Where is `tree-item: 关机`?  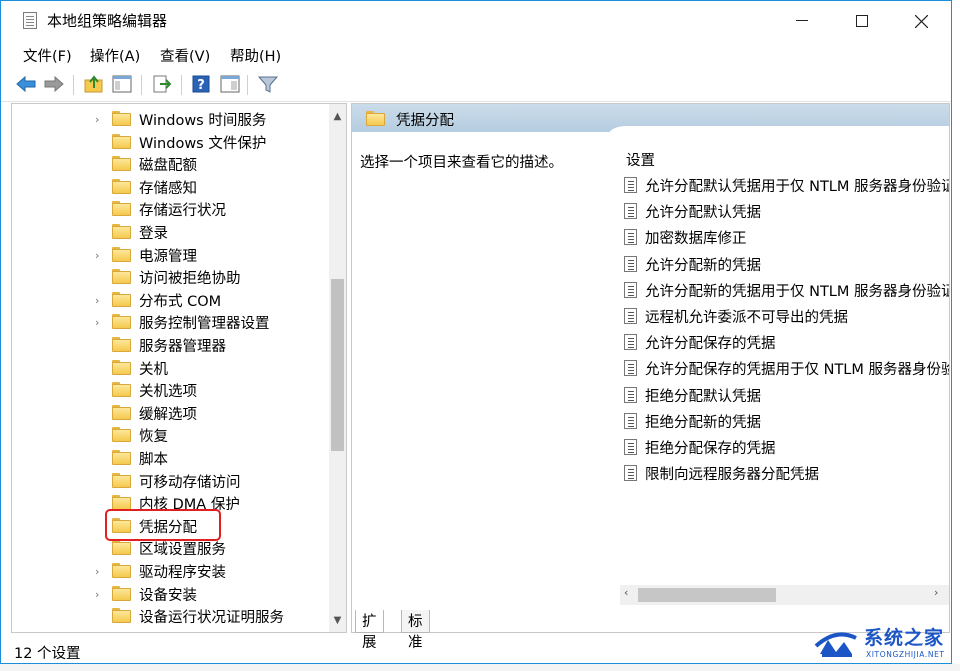 tree-item: 关机 is located at coordinates (172, 368).